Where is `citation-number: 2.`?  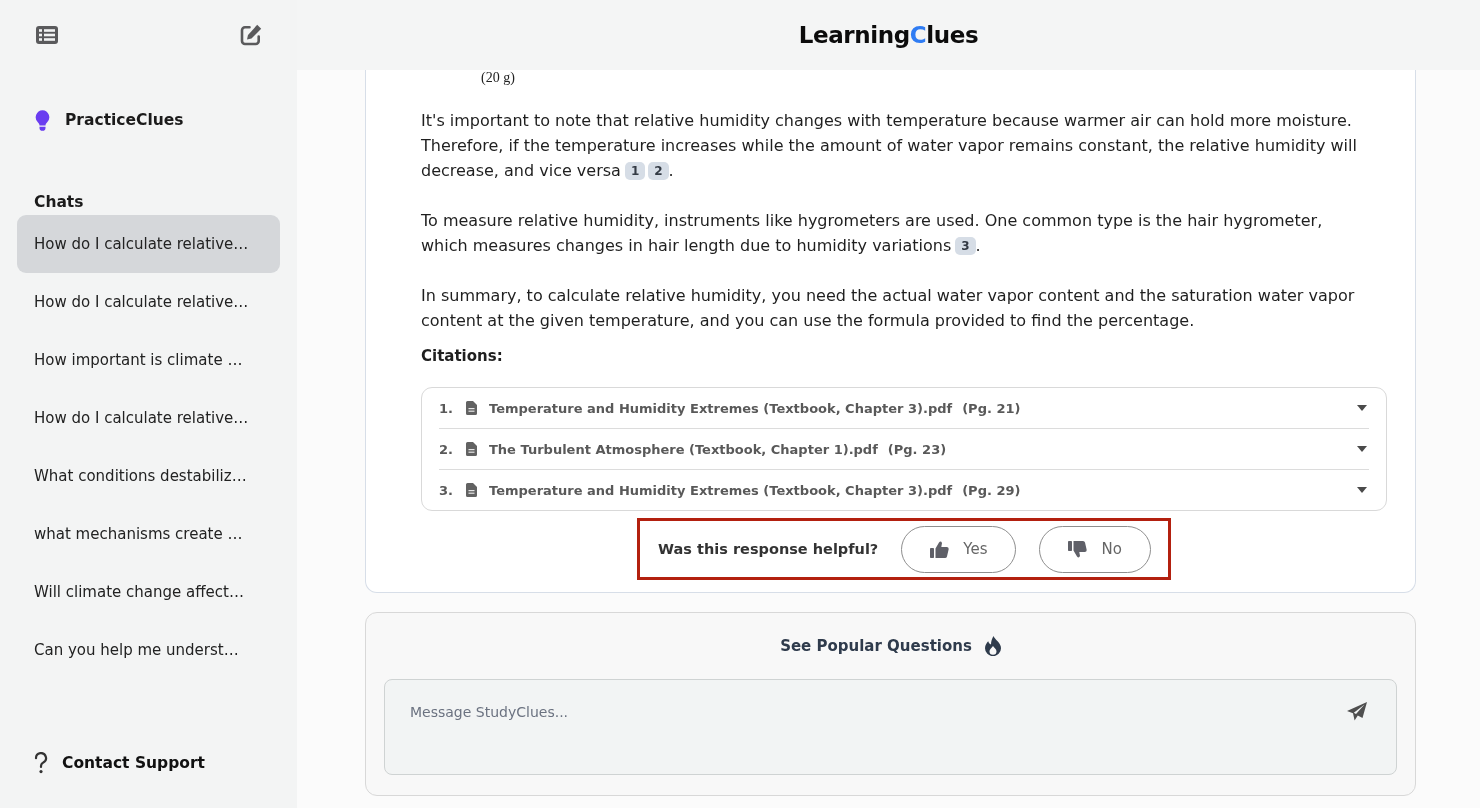
citation-number: 2. is located at coordinates (446, 449).